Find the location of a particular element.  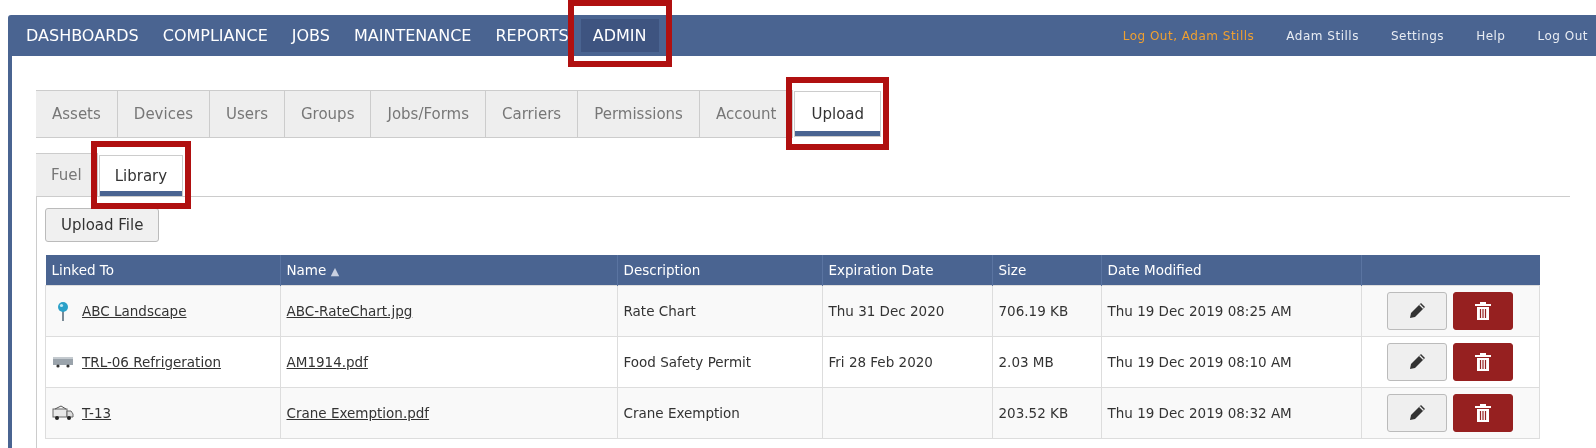

linked-asset-link: ABC Landscape is located at coordinates (134, 311).